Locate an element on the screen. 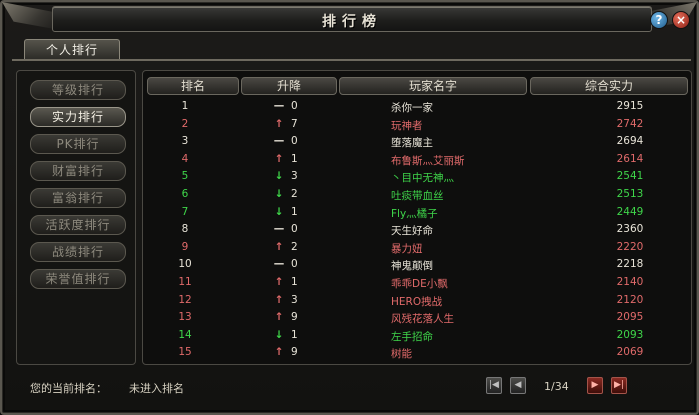  header-change: 升降 is located at coordinates (289, 86).